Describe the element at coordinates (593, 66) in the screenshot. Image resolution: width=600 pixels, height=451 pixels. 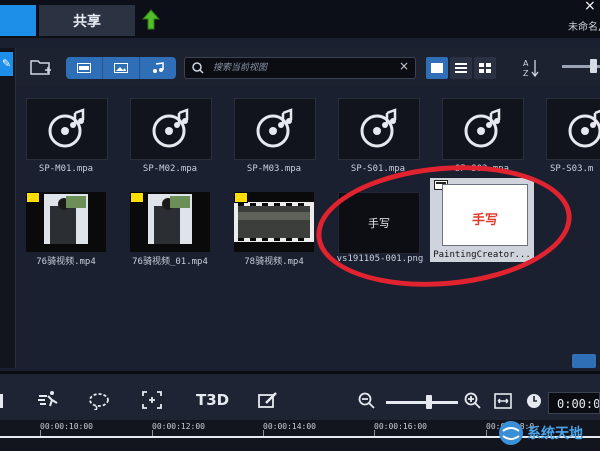
I see `thumbnail-size-slider-knob` at that location.